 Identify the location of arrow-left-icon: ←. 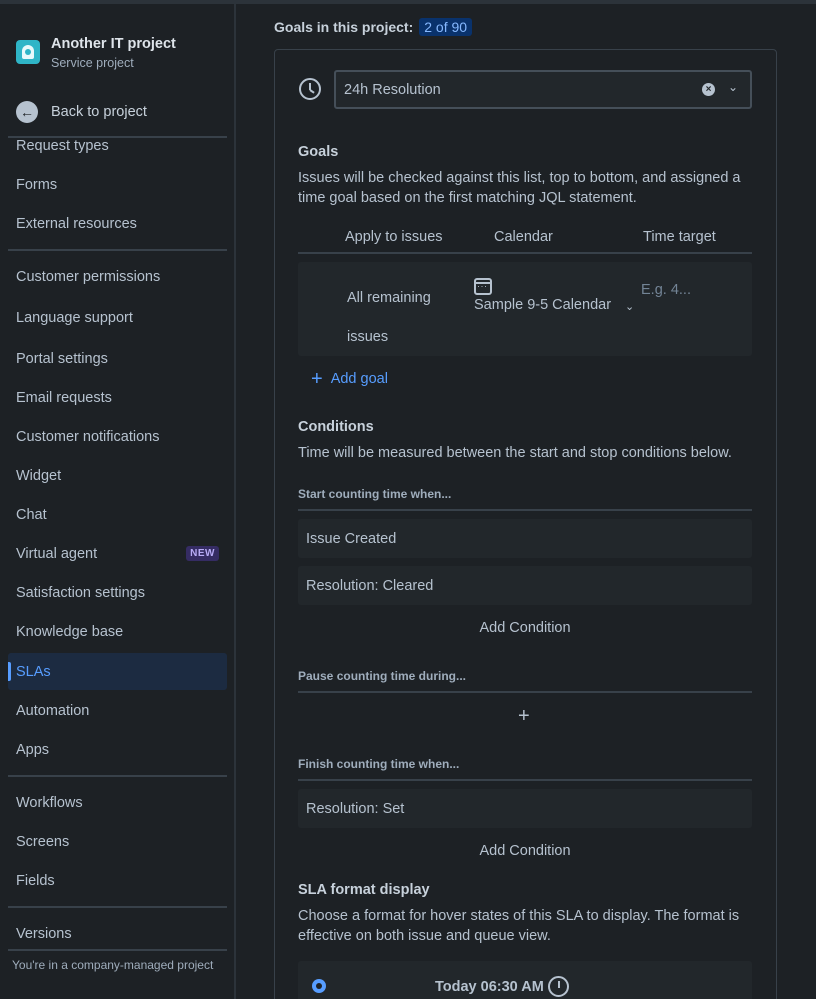
(27, 112).